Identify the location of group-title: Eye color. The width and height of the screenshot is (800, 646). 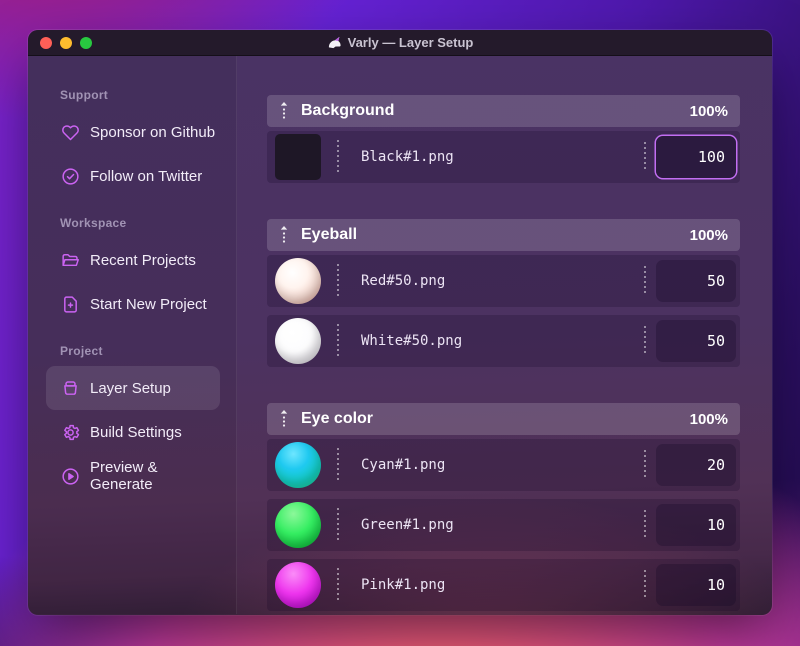
(337, 418).